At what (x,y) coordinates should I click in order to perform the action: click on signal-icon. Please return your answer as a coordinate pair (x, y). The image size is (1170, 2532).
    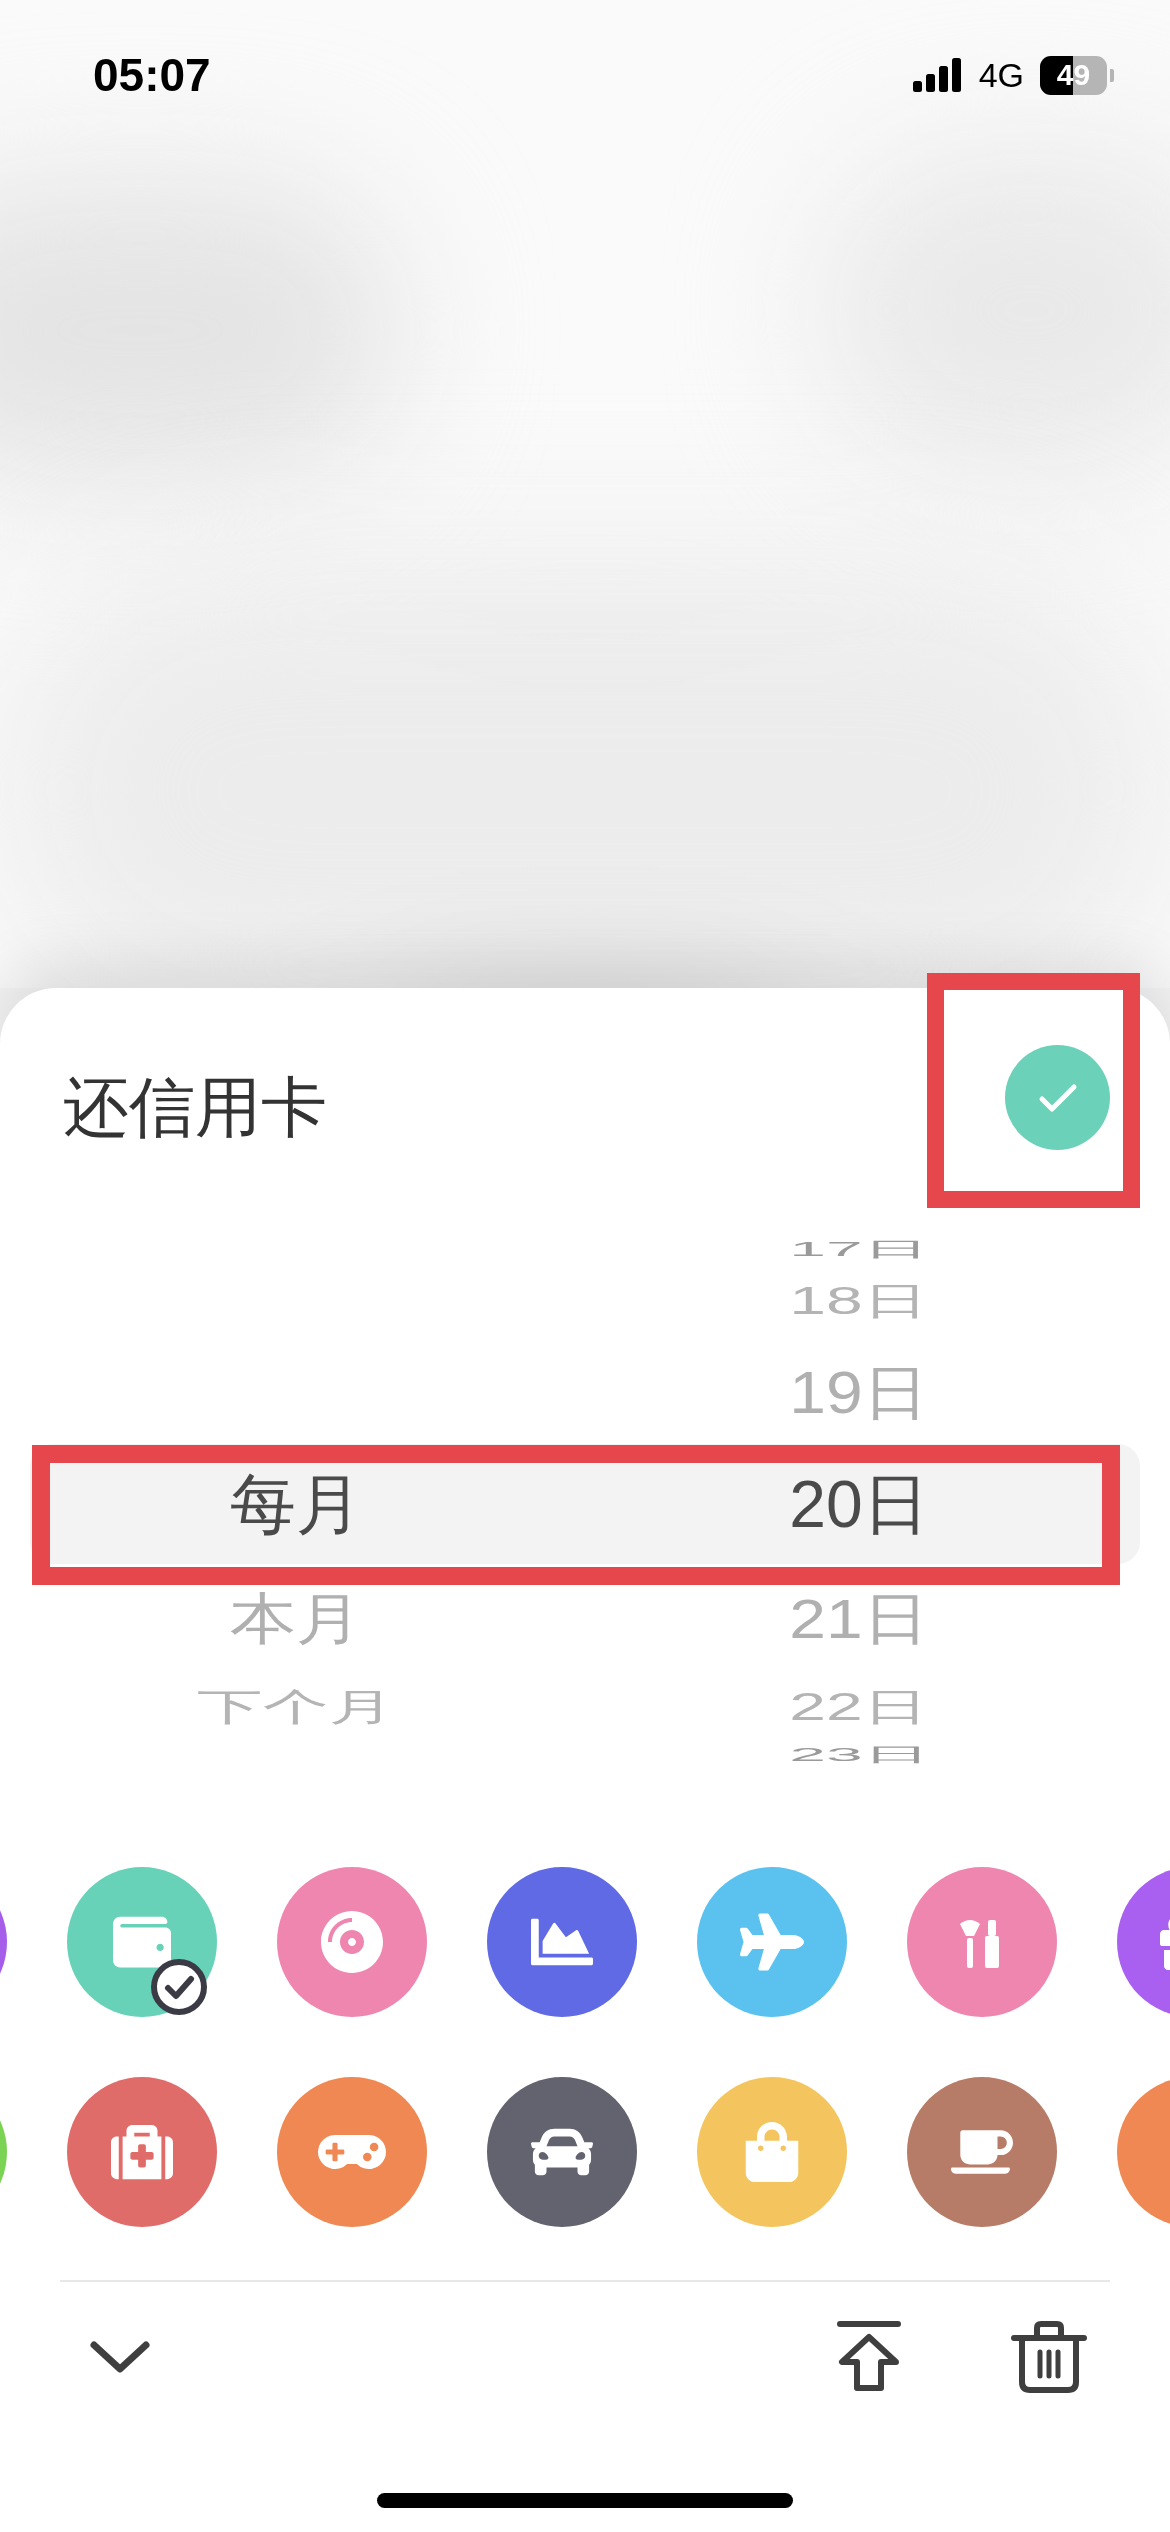
    Looking at the image, I should click on (937, 75).